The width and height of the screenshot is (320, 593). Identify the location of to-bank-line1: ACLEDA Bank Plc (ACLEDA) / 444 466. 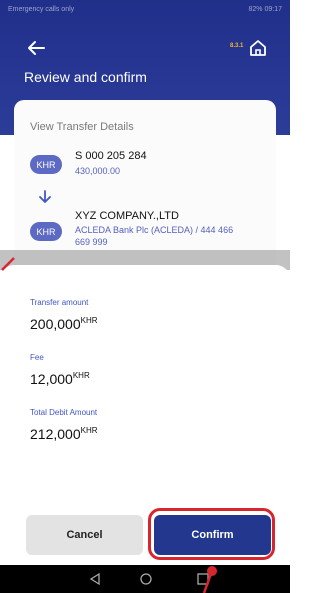
(154, 230).